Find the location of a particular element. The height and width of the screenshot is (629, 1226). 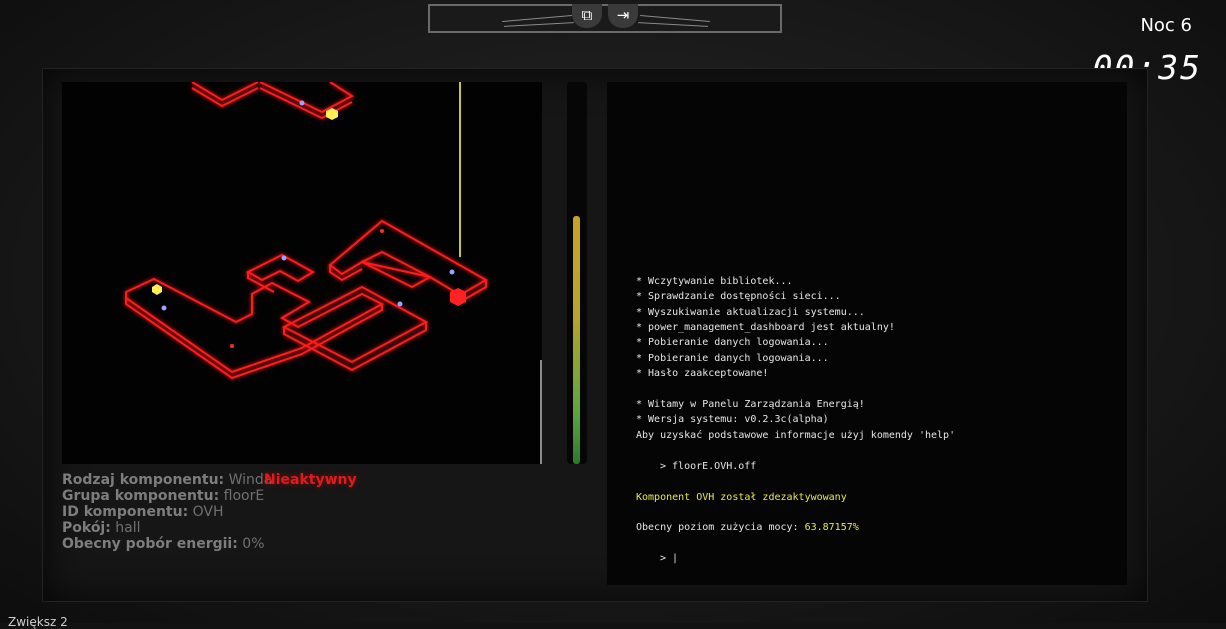

terminal-result: Komponent OVH został zdezaktywowany is located at coordinates (741, 497).